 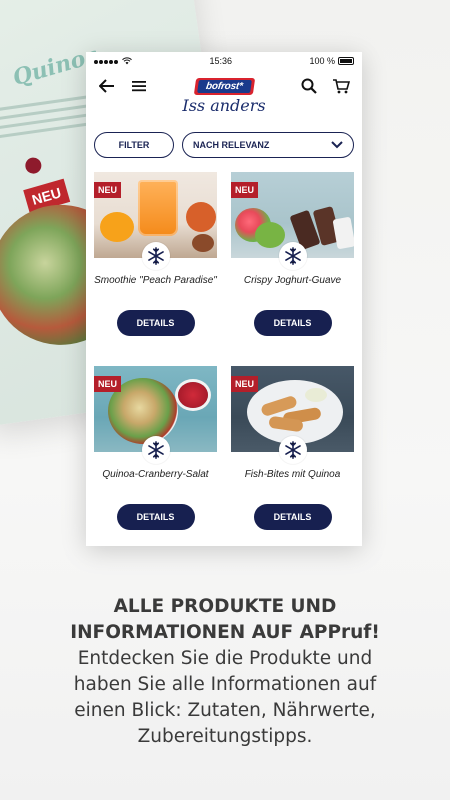 I want to click on back-arrow-icon, so click(x=107, y=86).